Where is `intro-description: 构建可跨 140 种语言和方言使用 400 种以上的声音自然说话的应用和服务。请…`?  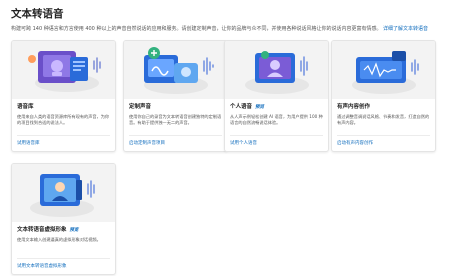
intro-description: 构建可跨 140 种语言和方言使用 400 种以上的声音自然说话的应用和服务。请… is located at coordinates (196, 29).